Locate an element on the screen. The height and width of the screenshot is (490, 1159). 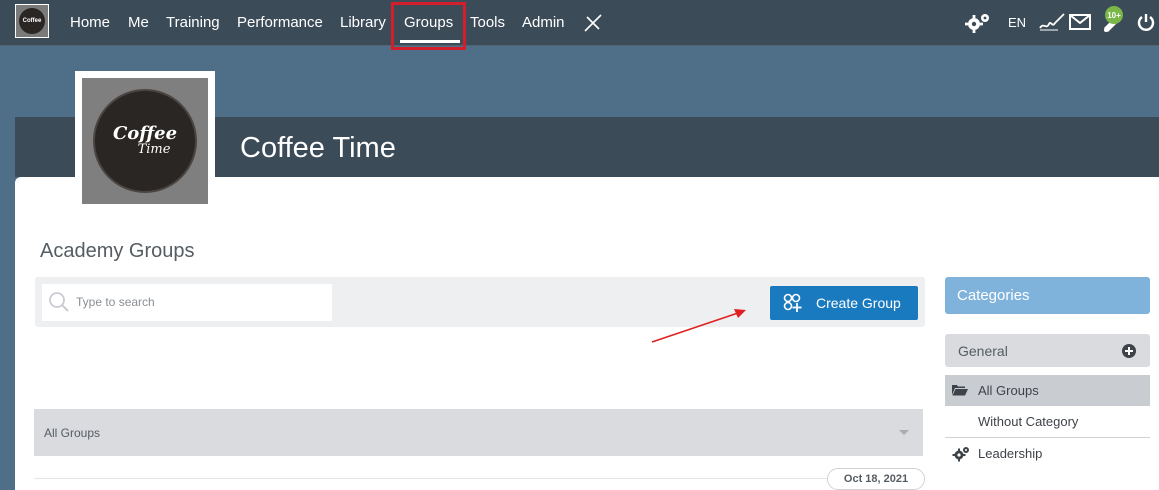
settings-gears-icon is located at coordinates (978, 22).